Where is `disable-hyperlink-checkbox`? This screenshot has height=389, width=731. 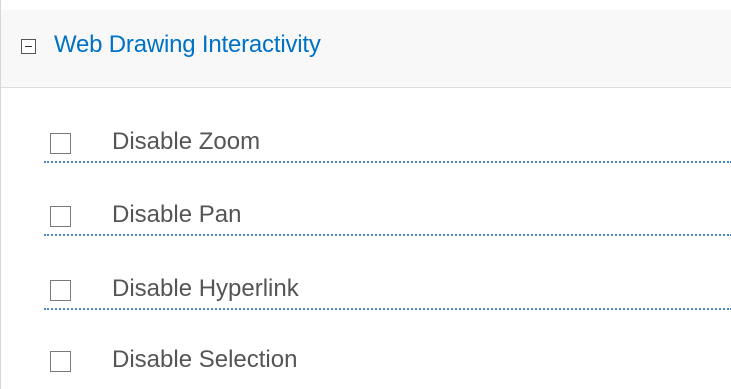
disable-hyperlink-checkbox is located at coordinates (60, 290).